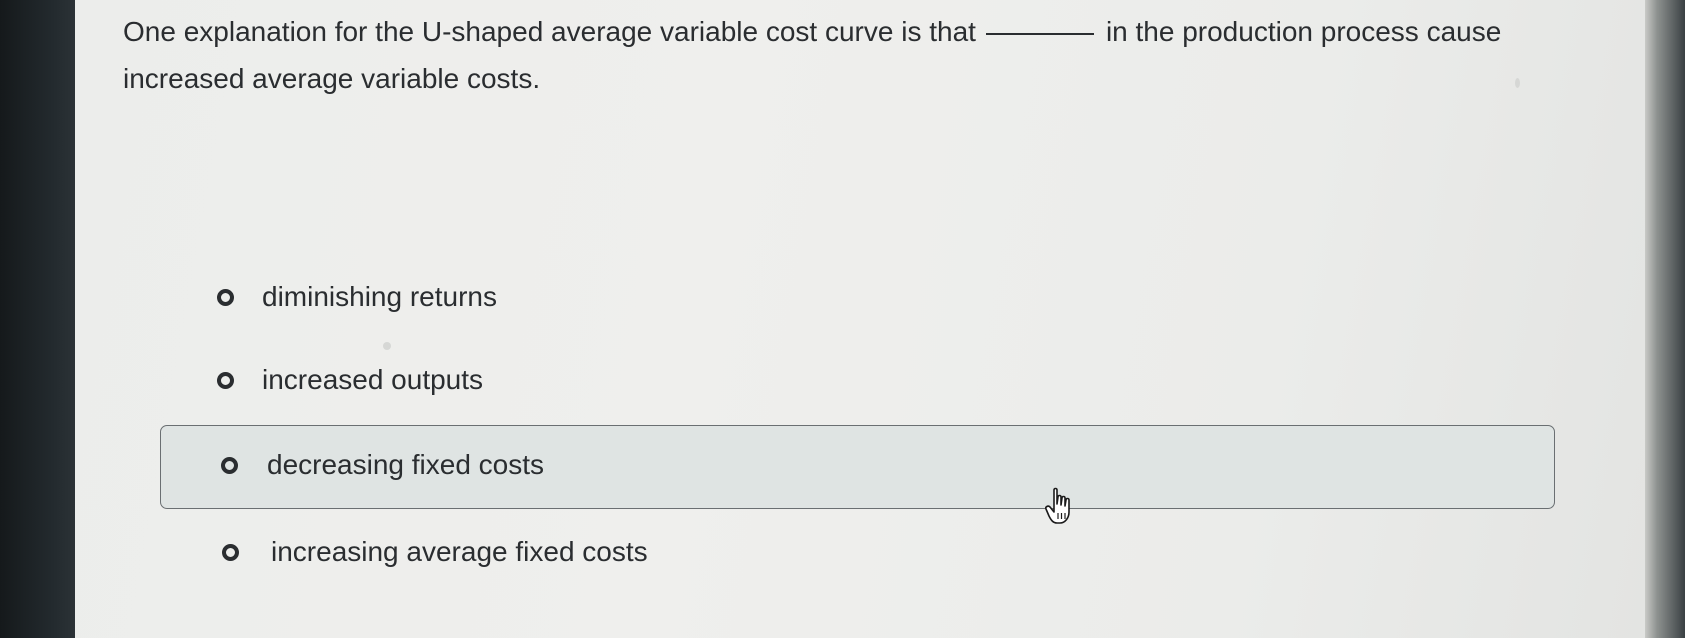 The width and height of the screenshot is (1685, 638). Describe the element at coordinates (850, 297) in the screenshot. I see `option-diminishing-returns: diminishing returns` at that location.